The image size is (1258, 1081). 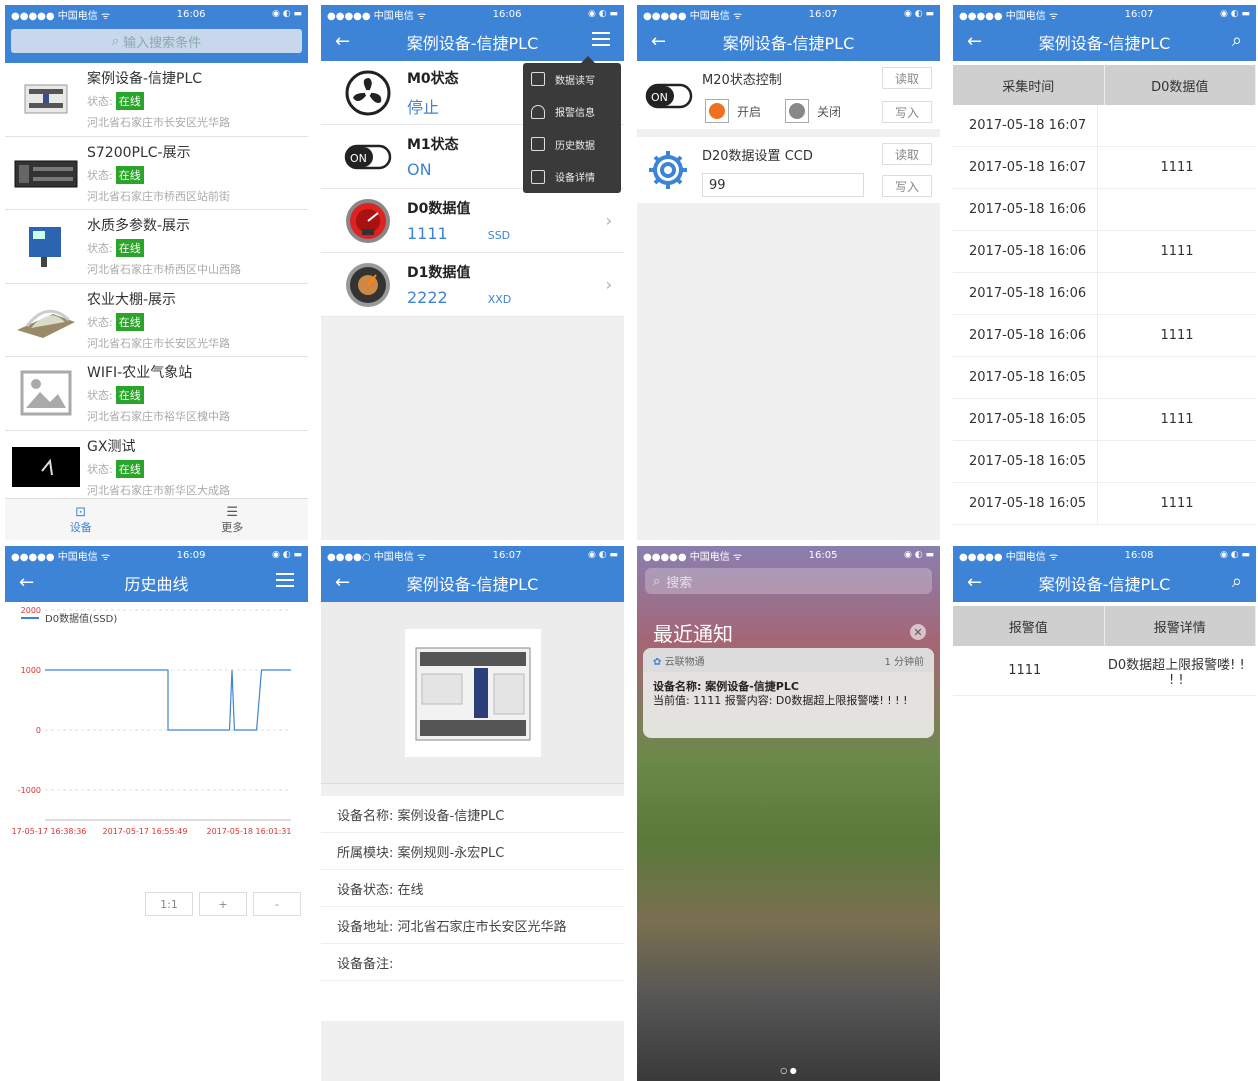 I want to click on menu-item-details: 设备详情, so click(x=572, y=177).